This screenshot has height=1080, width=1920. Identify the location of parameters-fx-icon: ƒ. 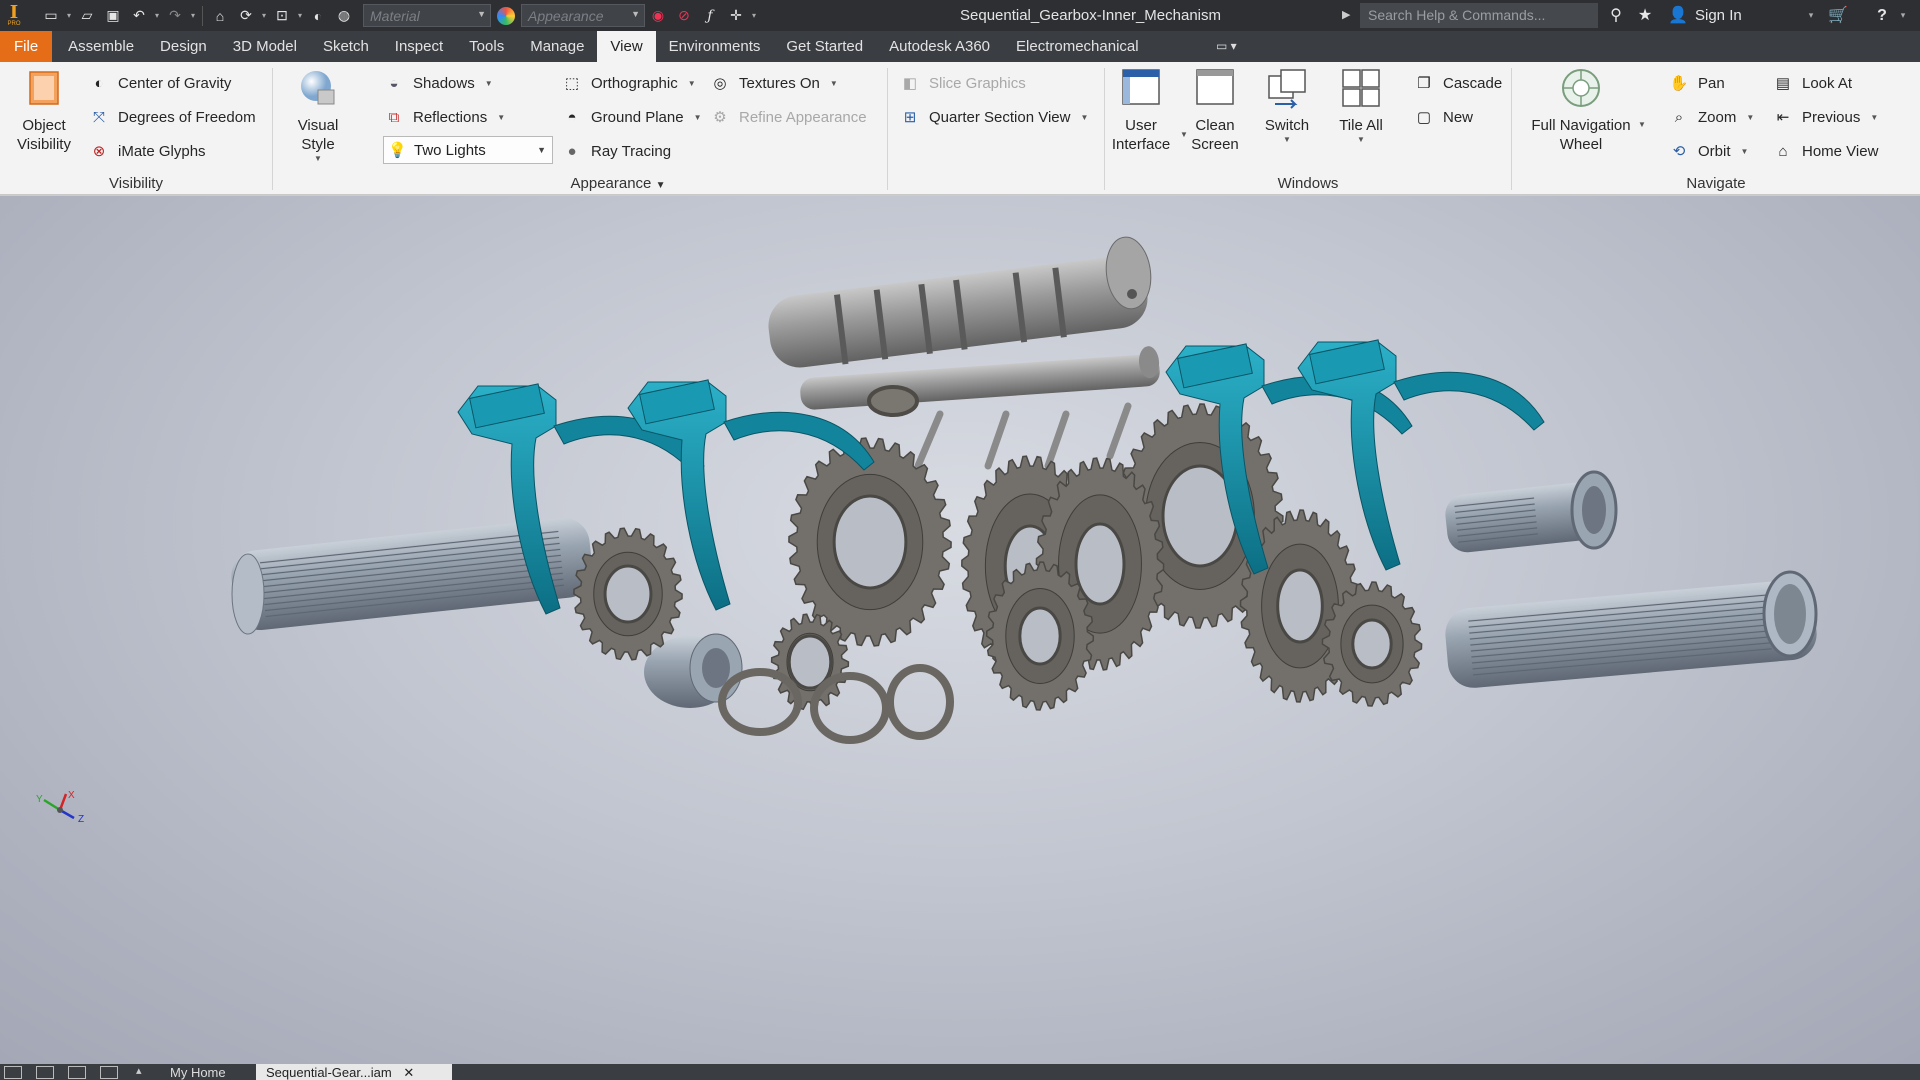
(710, 15).